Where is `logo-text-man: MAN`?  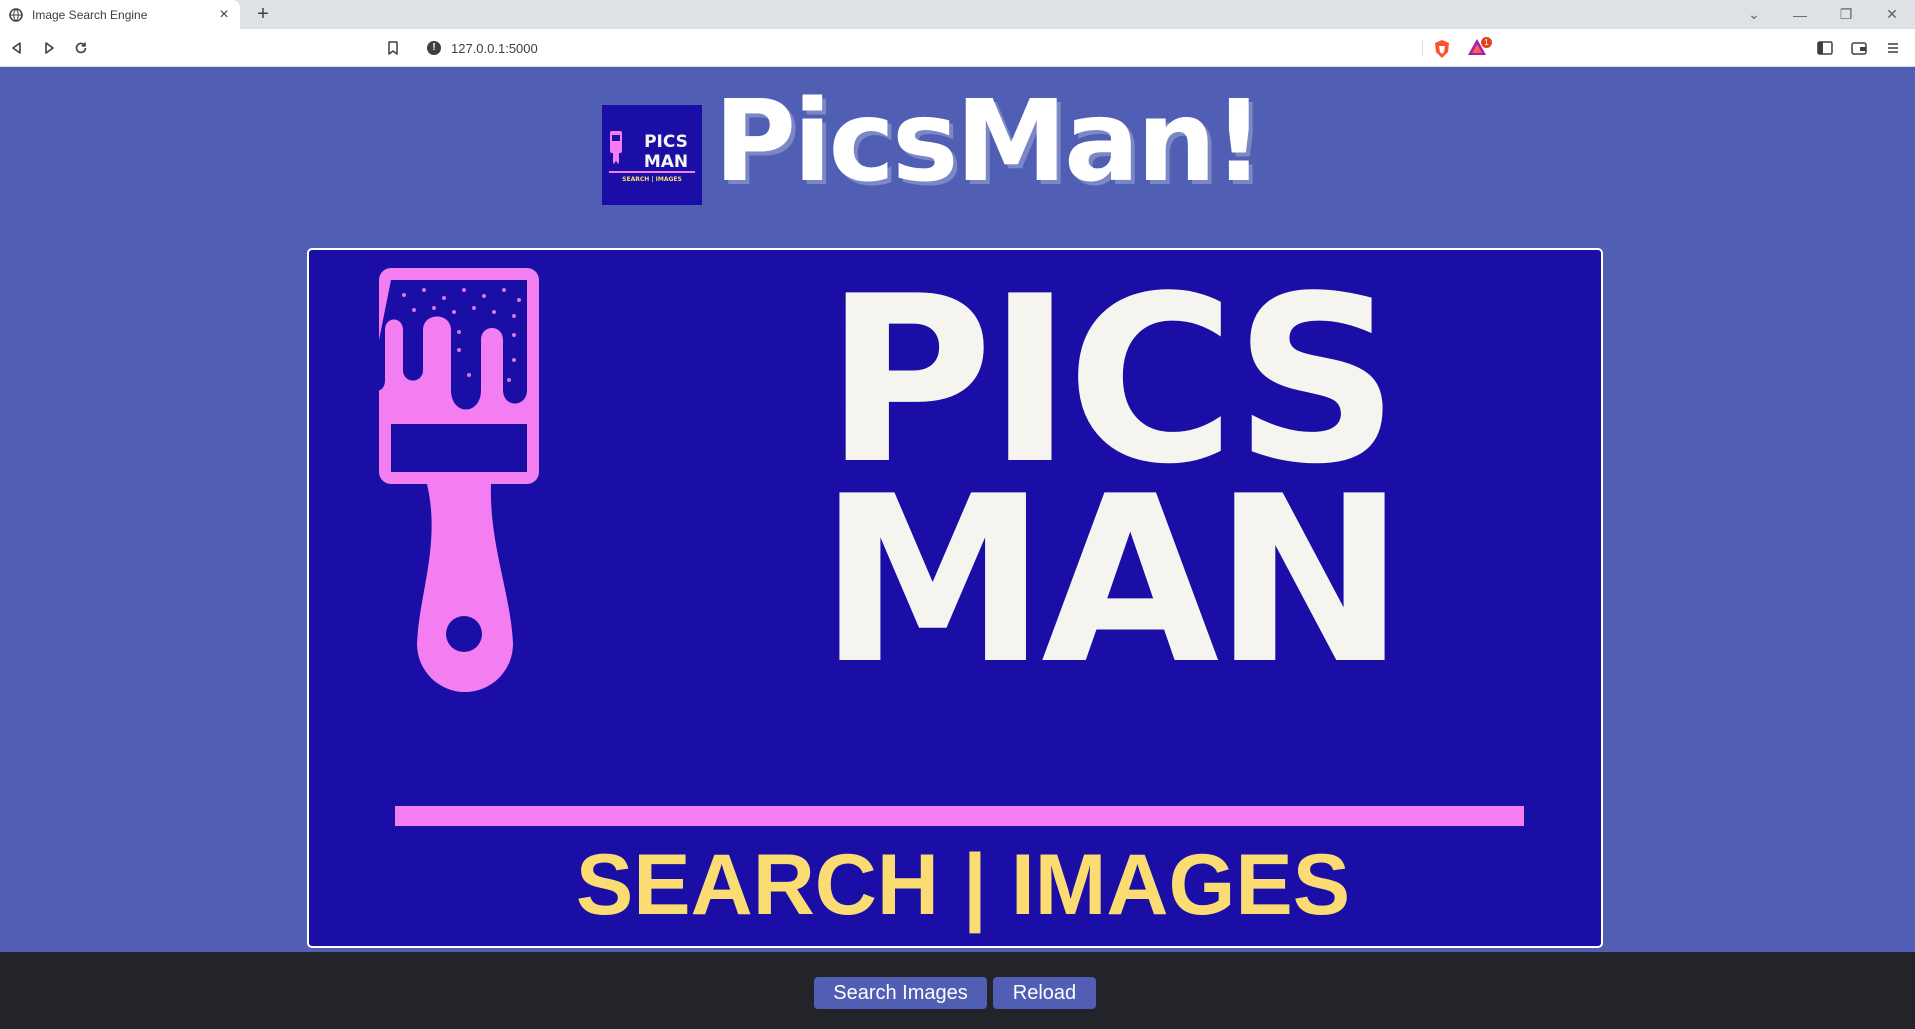 logo-text-man: MAN is located at coordinates (666, 162).